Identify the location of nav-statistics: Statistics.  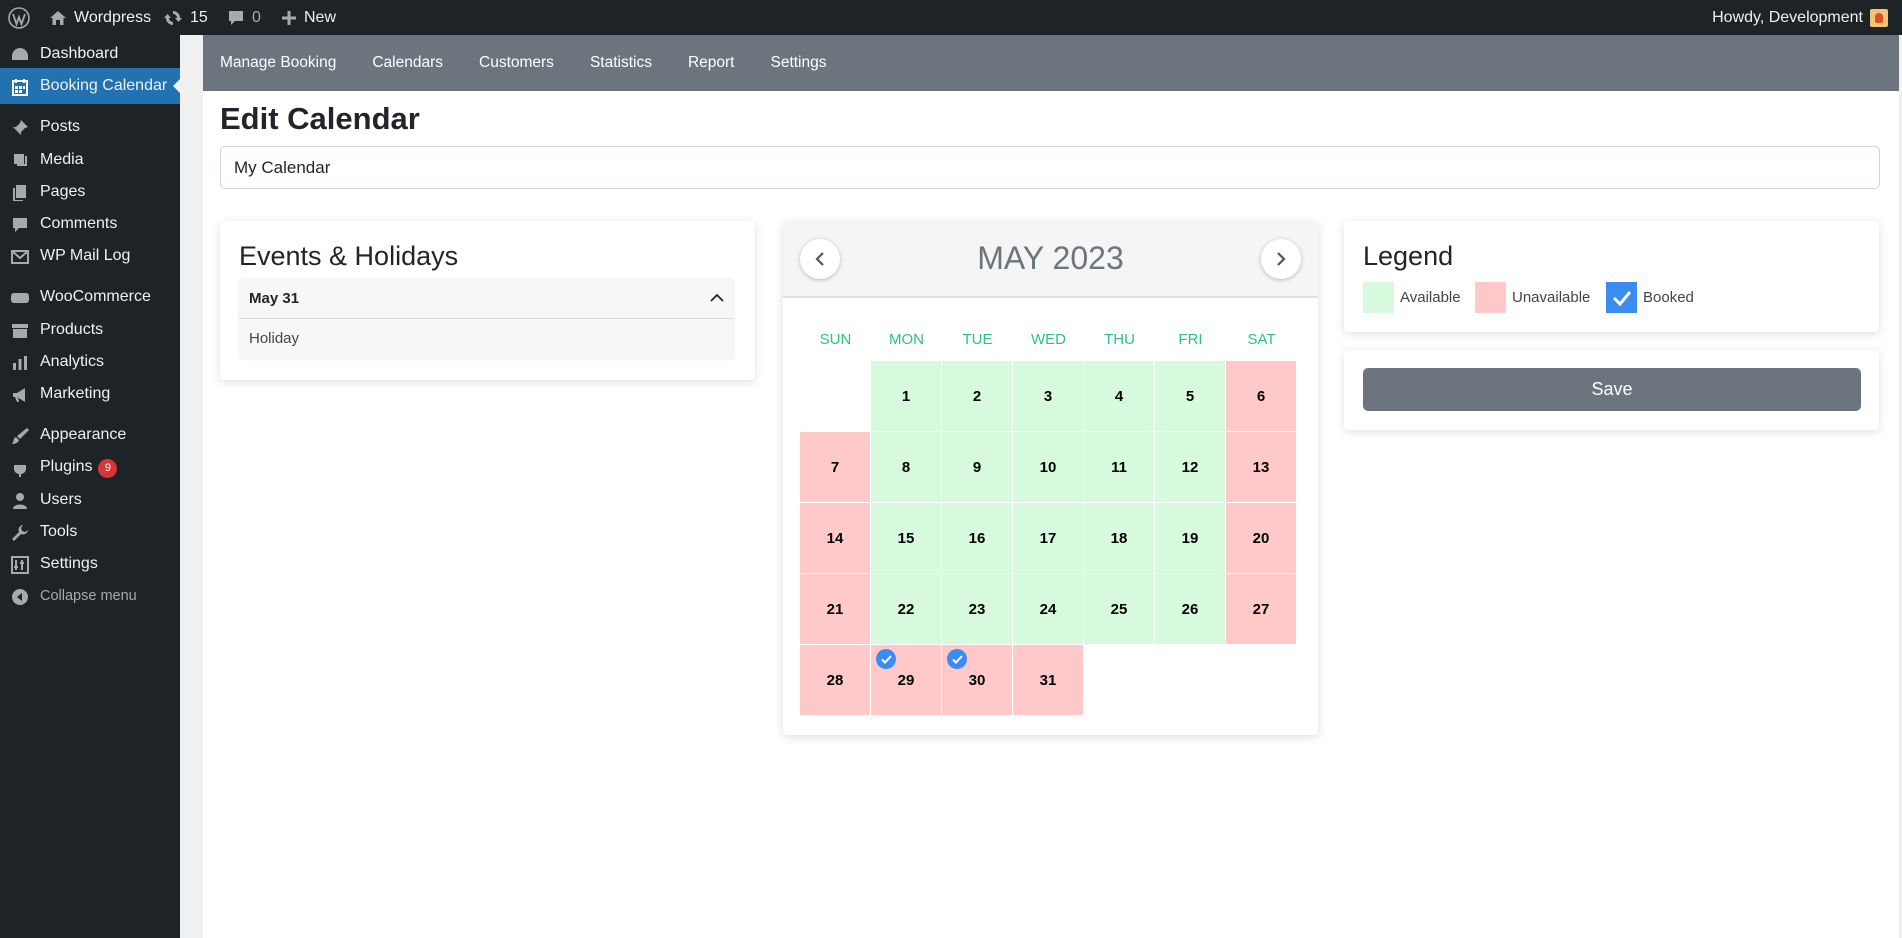
(621, 63).